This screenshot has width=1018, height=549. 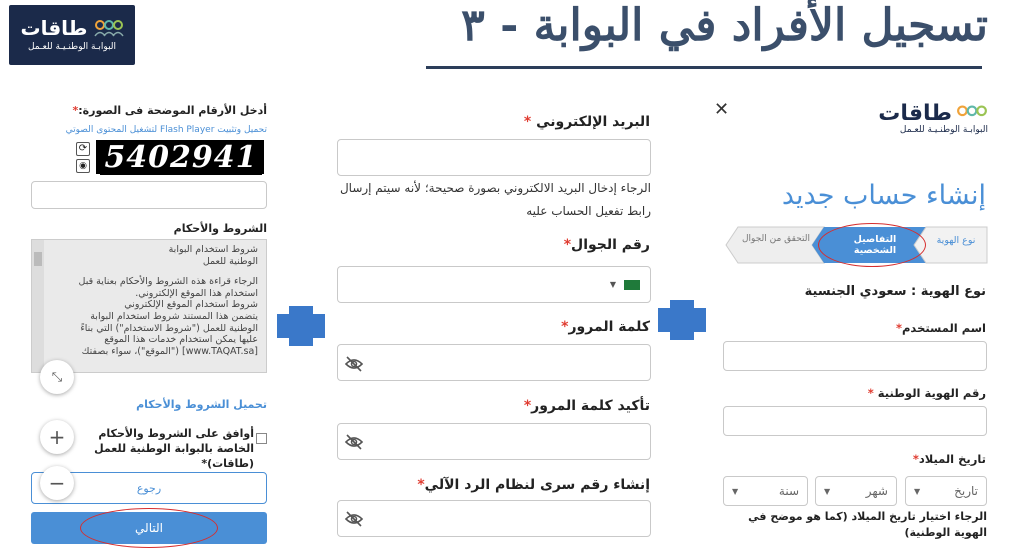 What do you see at coordinates (196, 293) in the screenshot?
I see `terms-line: استخدام هذا الموقع الإلكتروني.` at bounding box center [196, 293].